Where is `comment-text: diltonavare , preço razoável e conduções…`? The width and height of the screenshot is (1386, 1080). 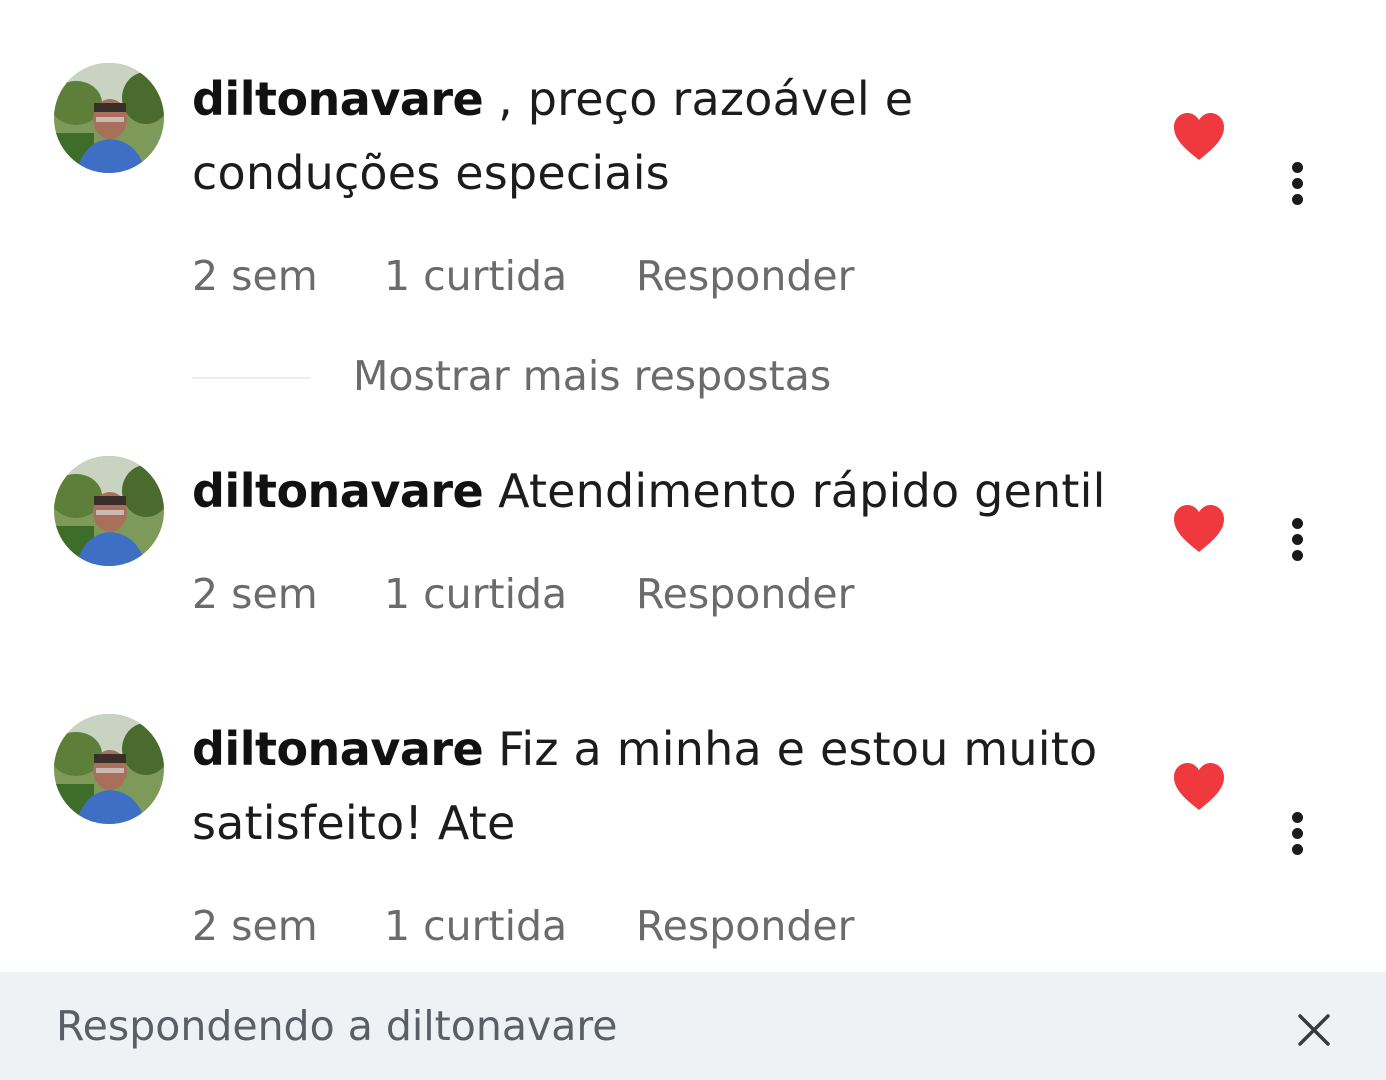
comment-text: diltonavare , preço razoável e conduções… is located at coordinates (662, 136).